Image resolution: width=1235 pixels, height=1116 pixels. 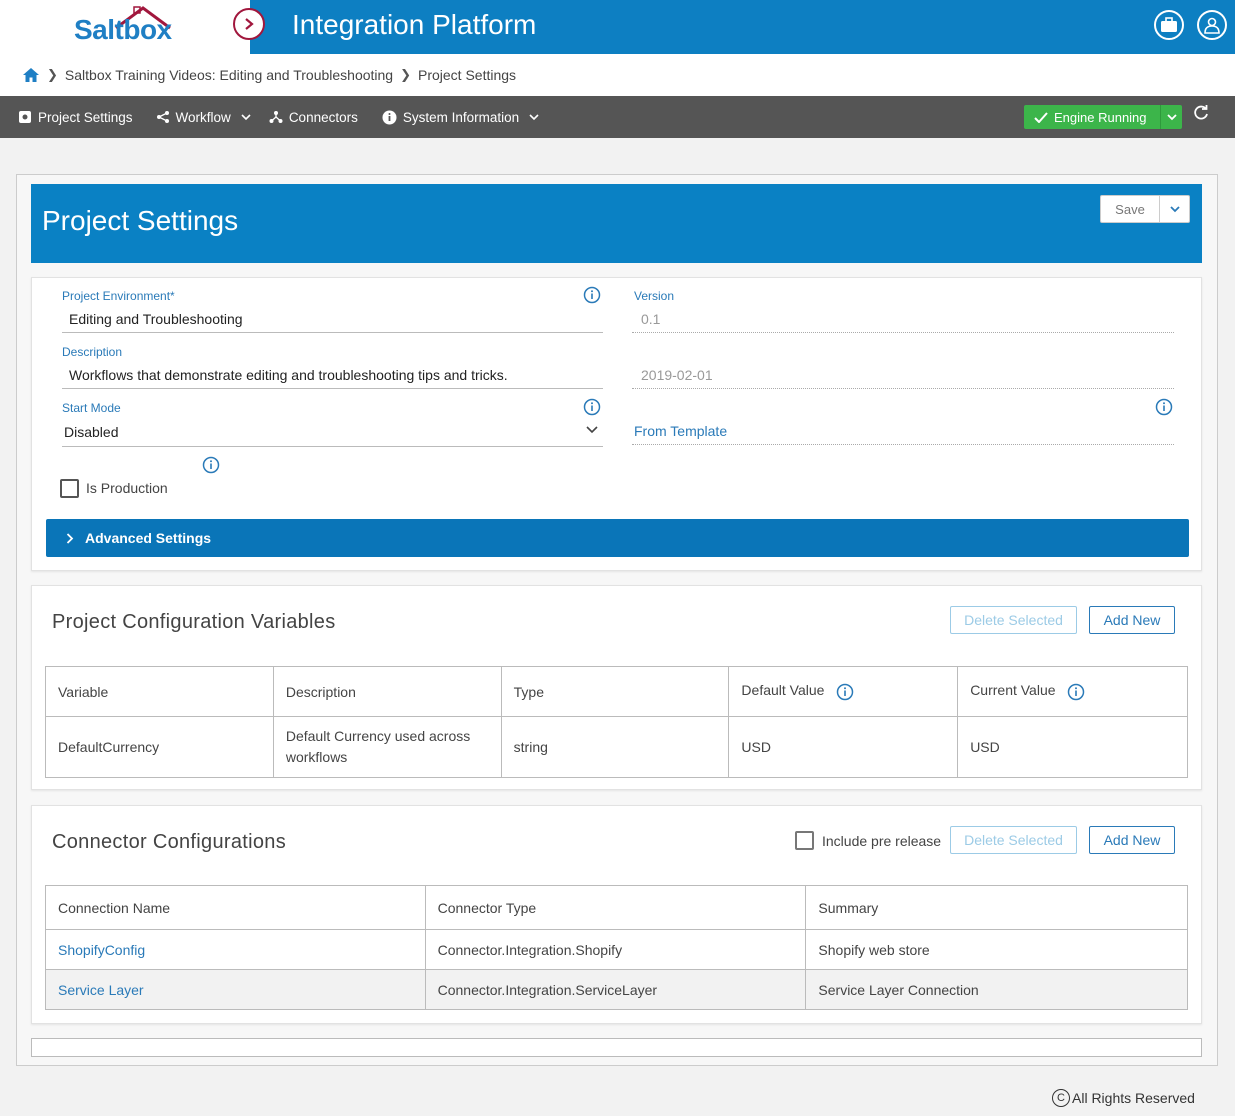 I want to click on briefcase-button, so click(x=1169, y=25).